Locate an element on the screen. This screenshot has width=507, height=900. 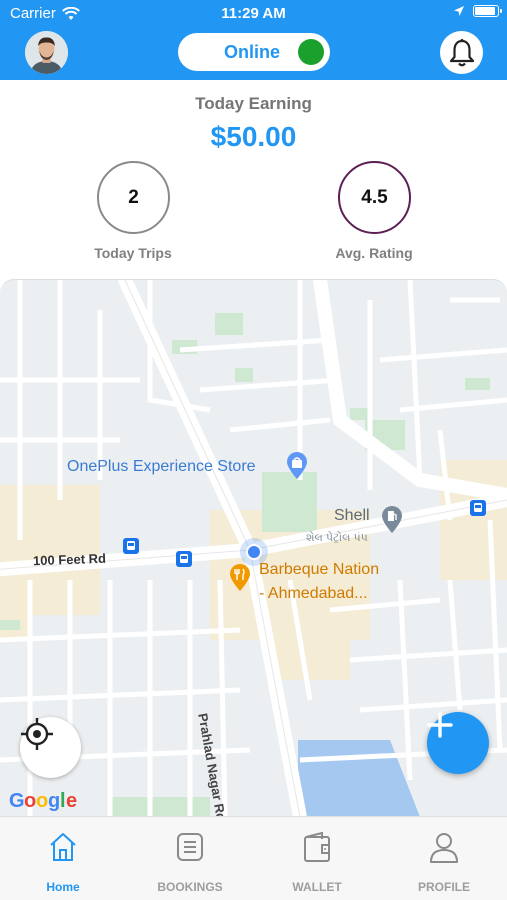
shopping-bag-pin-icon is located at coordinates (297, 465).